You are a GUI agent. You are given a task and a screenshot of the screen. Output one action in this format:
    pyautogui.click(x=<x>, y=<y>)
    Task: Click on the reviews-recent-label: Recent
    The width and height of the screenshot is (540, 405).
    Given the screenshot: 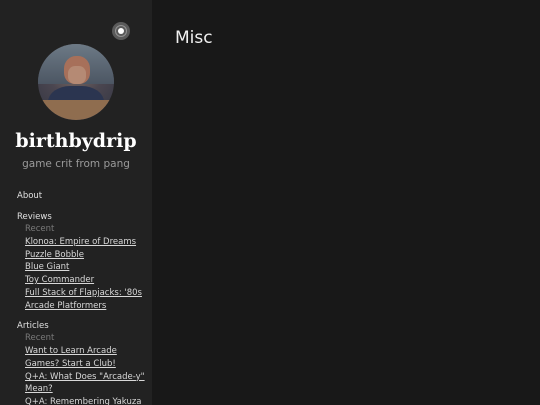 What is the action you would take?
    pyautogui.click(x=40, y=229)
    